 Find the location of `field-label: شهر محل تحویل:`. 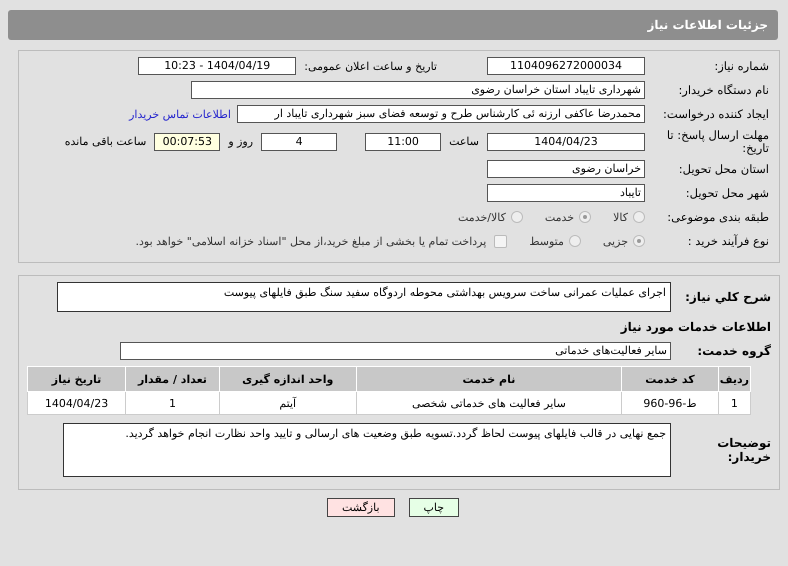

field-label: شهر محل تحویل: is located at coordinates (727, 193).